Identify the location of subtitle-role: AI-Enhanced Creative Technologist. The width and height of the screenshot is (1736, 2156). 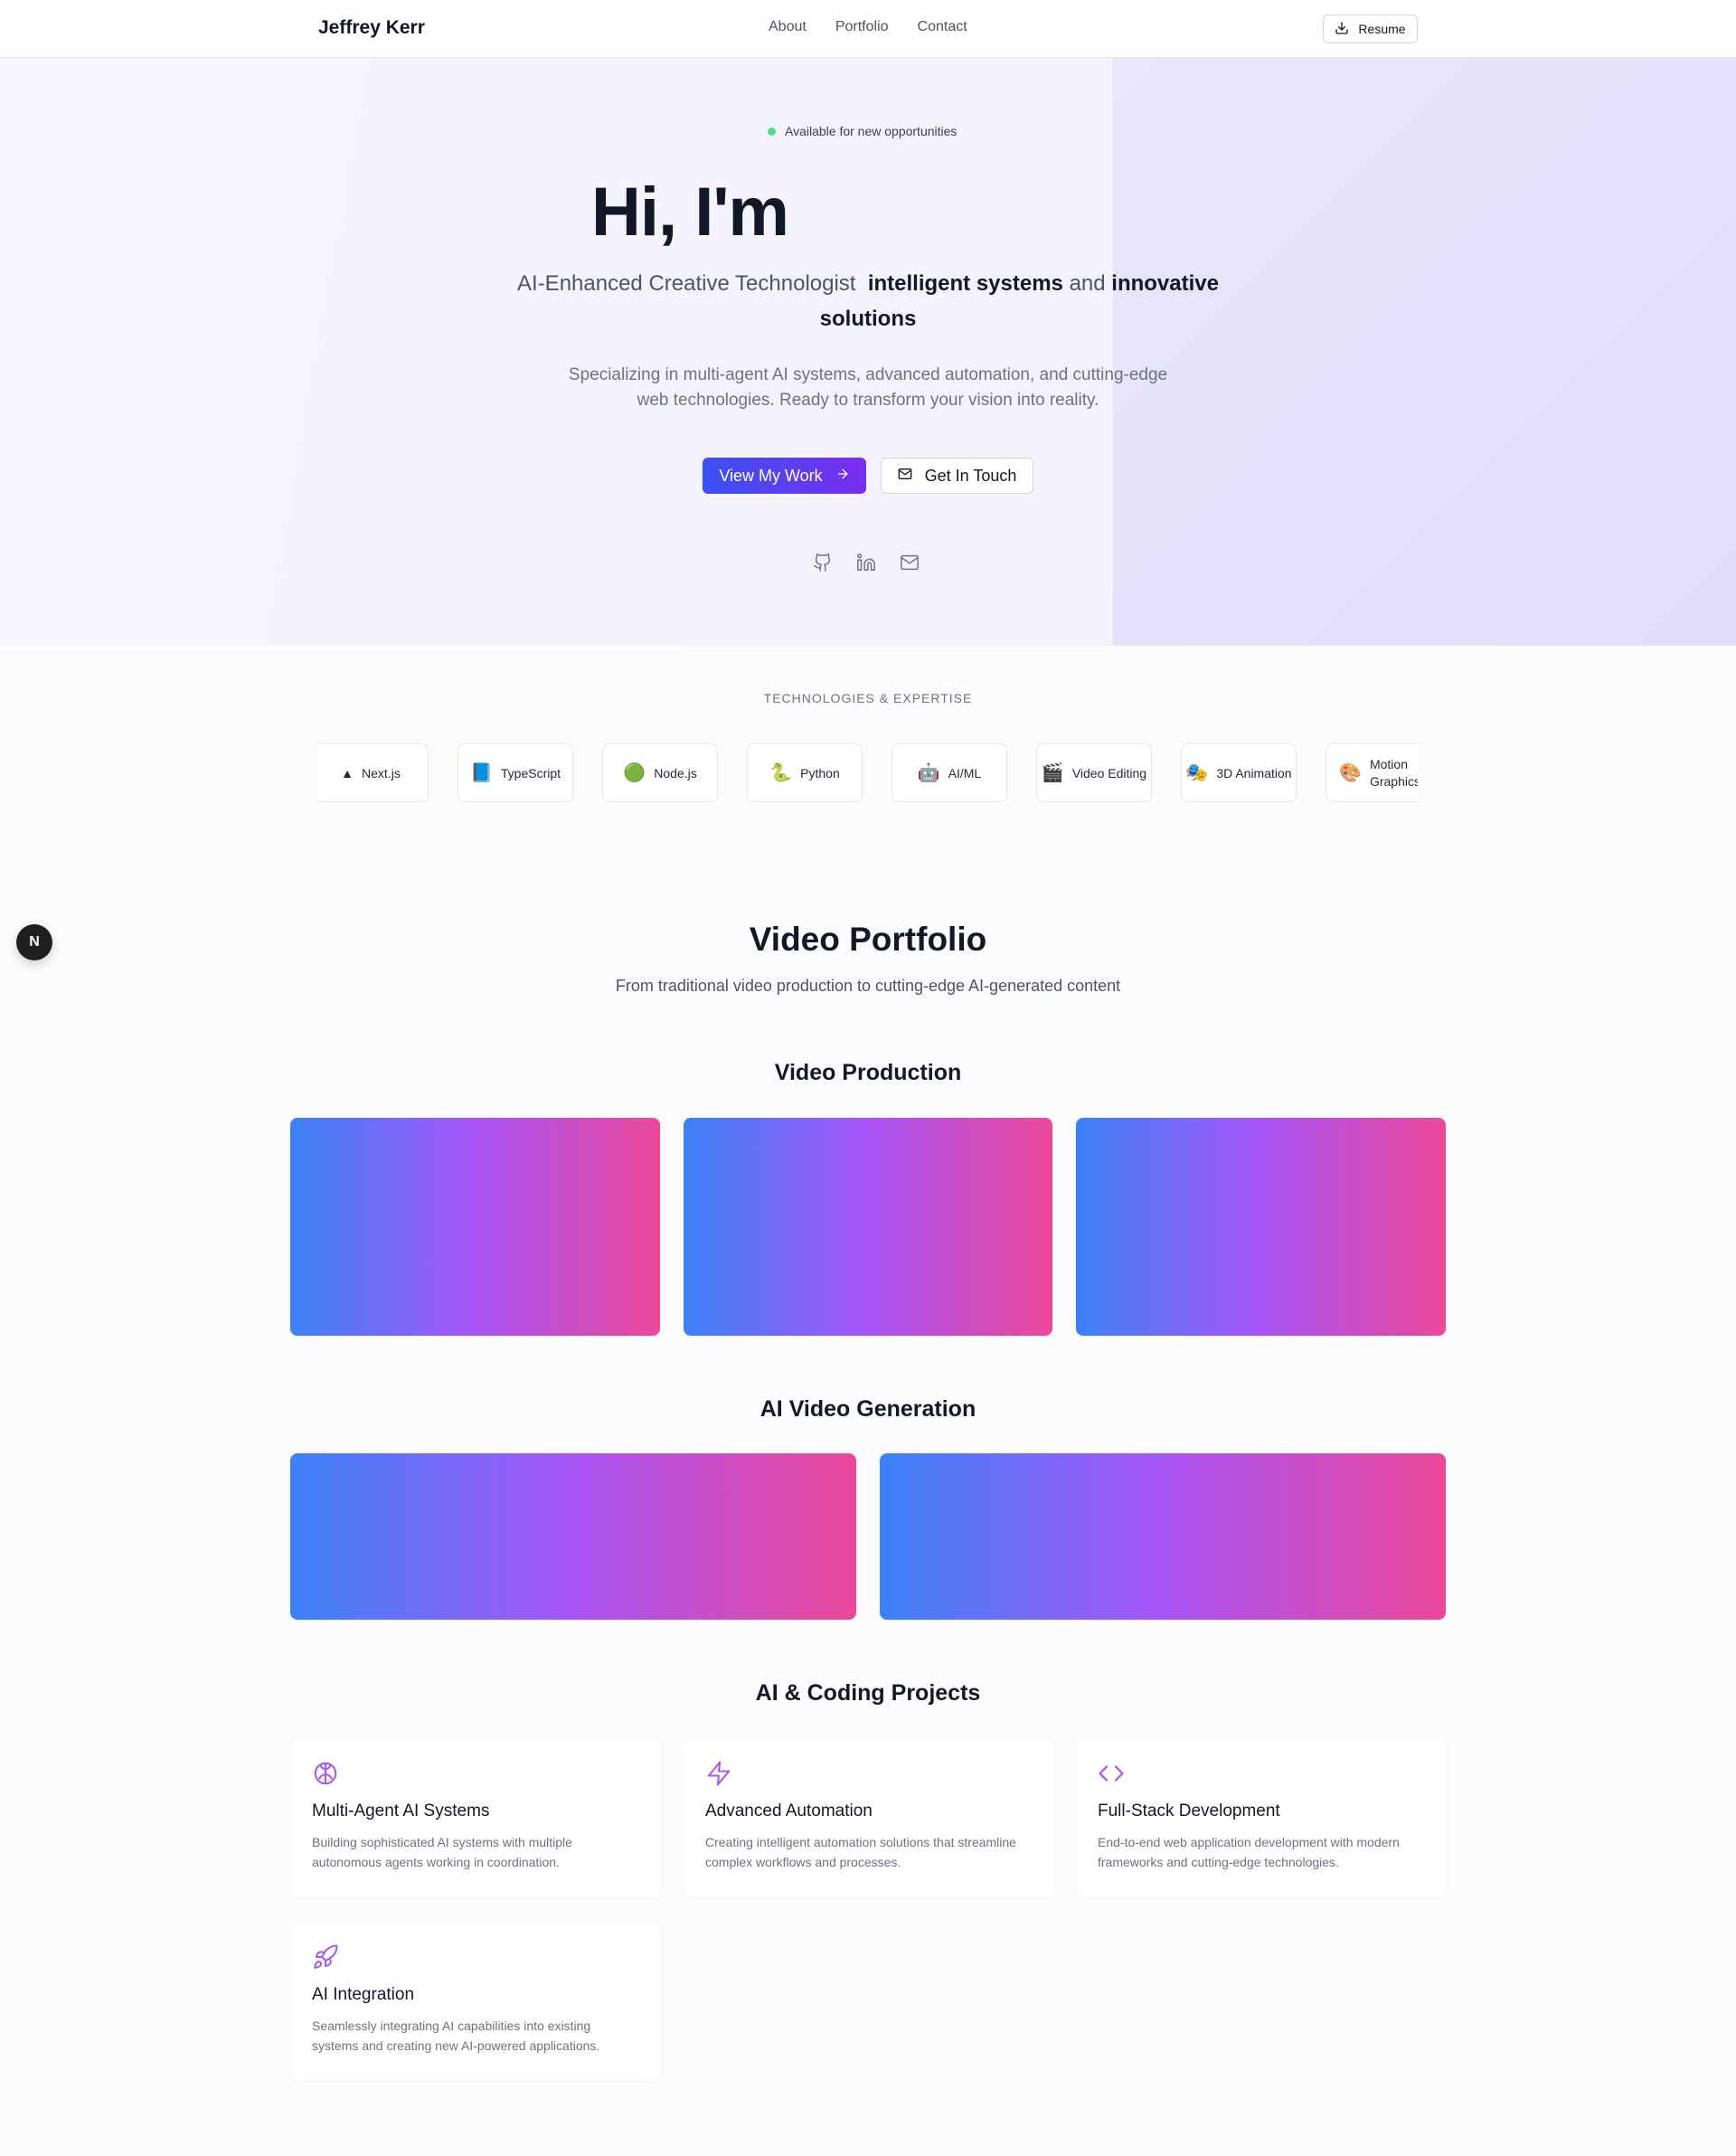
(686, 283).